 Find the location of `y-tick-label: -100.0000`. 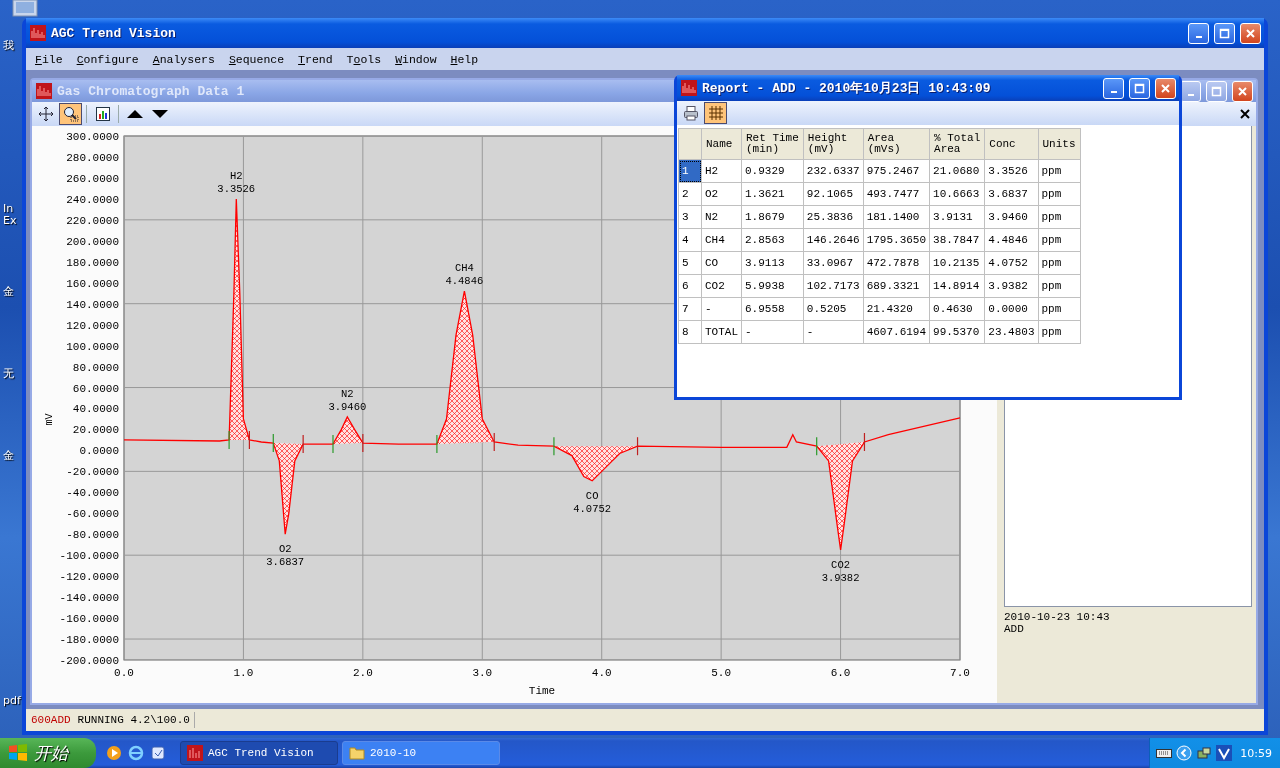

y-tick-label: -100.0000 is located at coordinates (89, 556).